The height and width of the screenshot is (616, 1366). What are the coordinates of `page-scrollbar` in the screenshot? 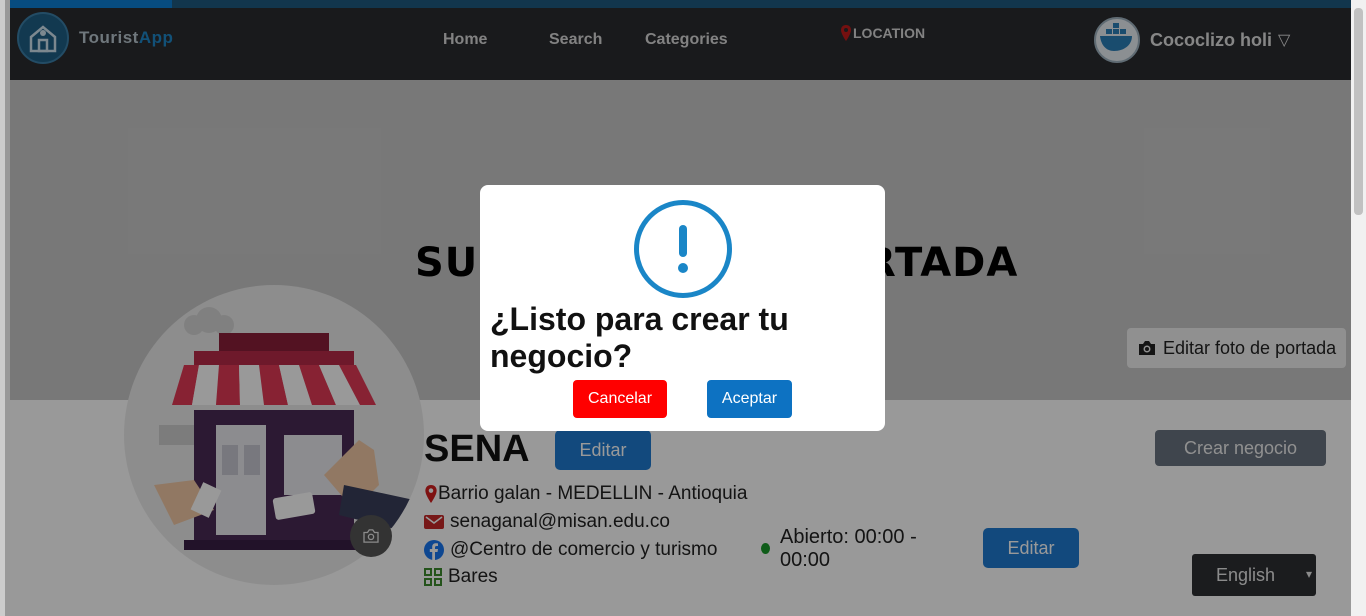 It's located at (1358, 308).